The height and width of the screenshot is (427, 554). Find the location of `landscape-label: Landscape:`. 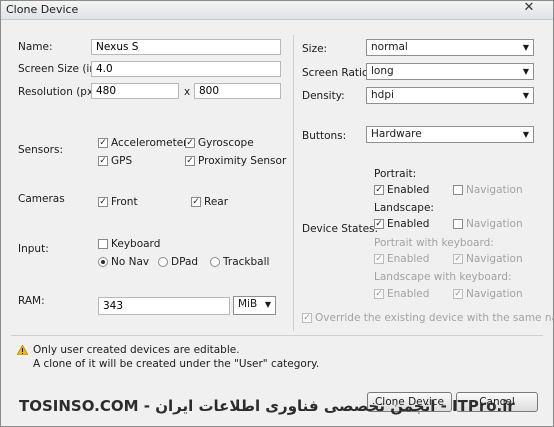

landscape-label: Landscape: is located at coordinates (404, 208).